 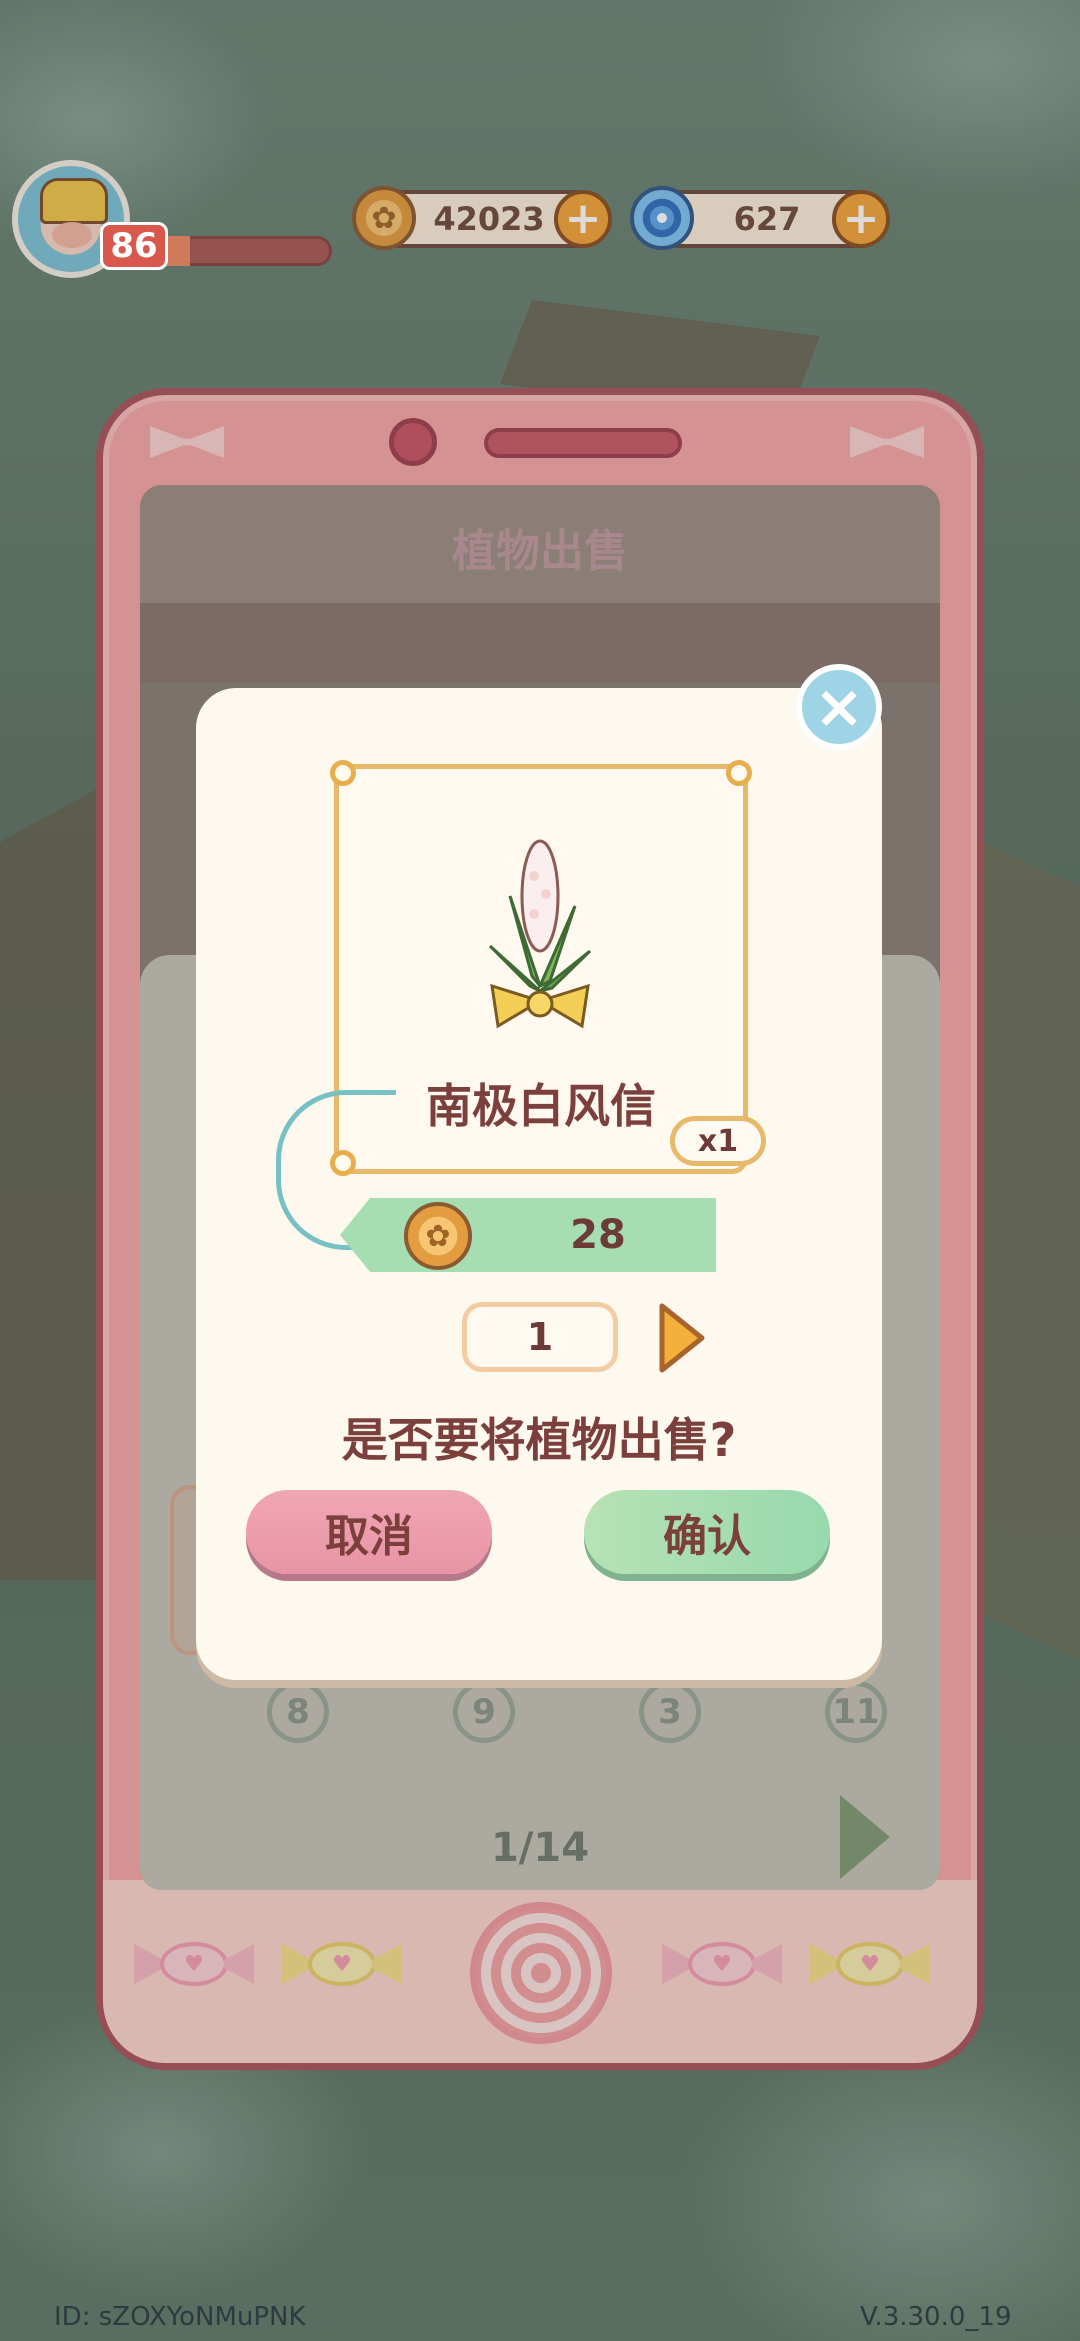 I want to click on add-coins-button: +, so click(x=583, y=219).